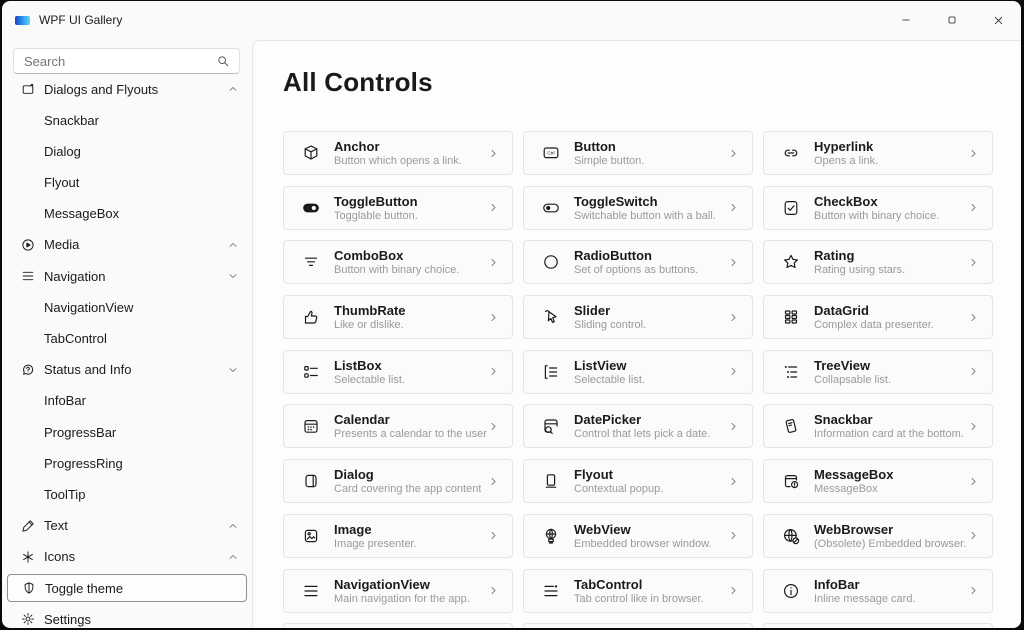 The image size is (1024, 630). Describe the element at coordinates (874, 325) in the screenshot. I see `control-card-description: Complex data presenter.` at that location.